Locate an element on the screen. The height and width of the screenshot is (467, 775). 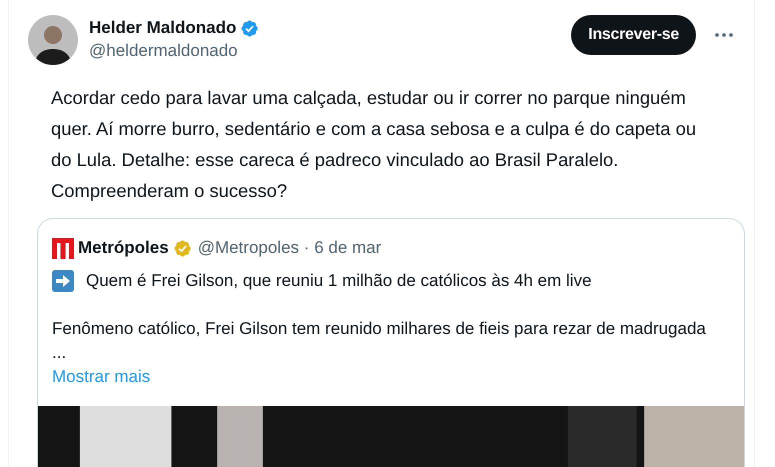
quoted-handle-date: @Metropoles · 6 de mar is located at coordinates (290, 248).